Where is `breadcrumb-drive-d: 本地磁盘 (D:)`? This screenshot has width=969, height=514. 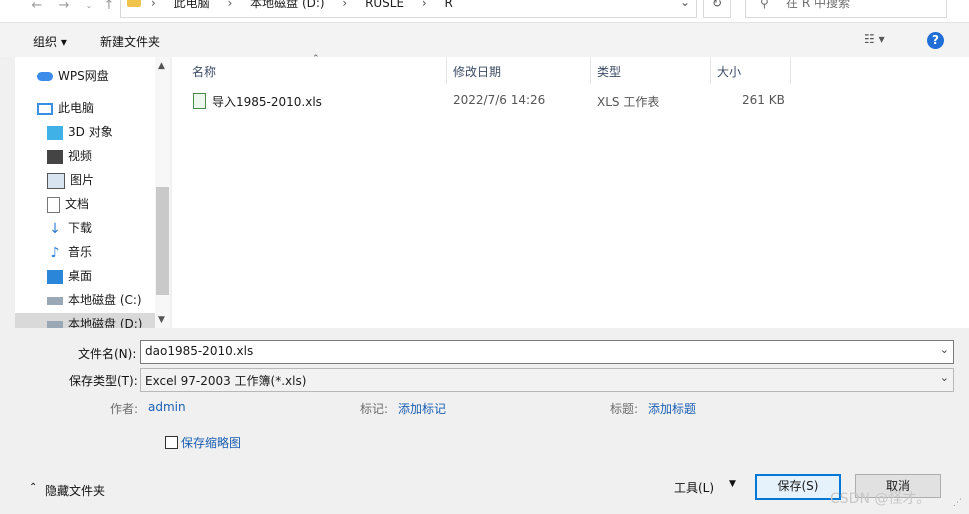 breadcrumb-drive-d: 本地磁盘 (D:) is located at coordinates (287, 5).